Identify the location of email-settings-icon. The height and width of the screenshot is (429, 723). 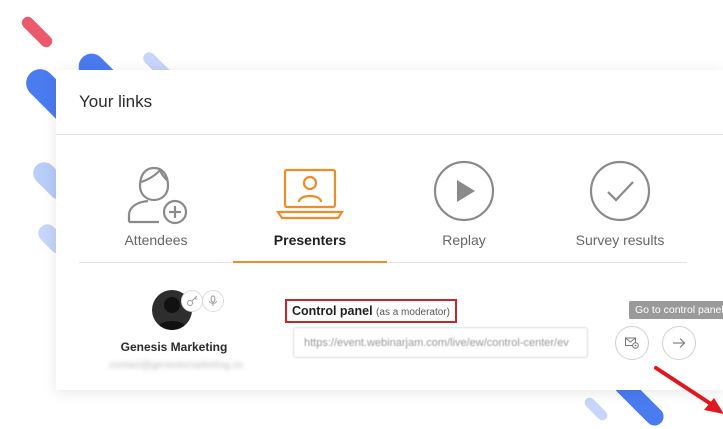
(632, 343).